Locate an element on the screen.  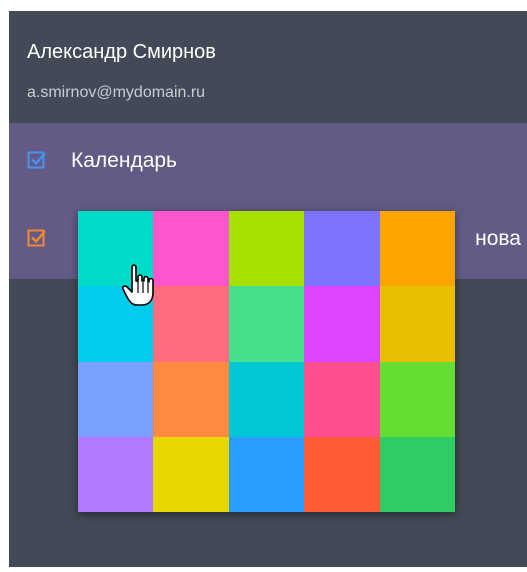
user-email: a.smirnov@mydomain.ru is located at coordinates (116, 92).